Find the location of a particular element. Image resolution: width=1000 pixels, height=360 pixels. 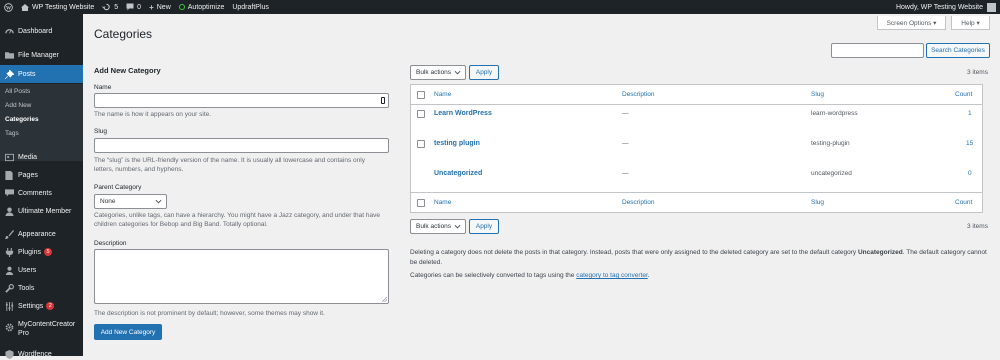

description-textarea is located at coordinates (241, 276).